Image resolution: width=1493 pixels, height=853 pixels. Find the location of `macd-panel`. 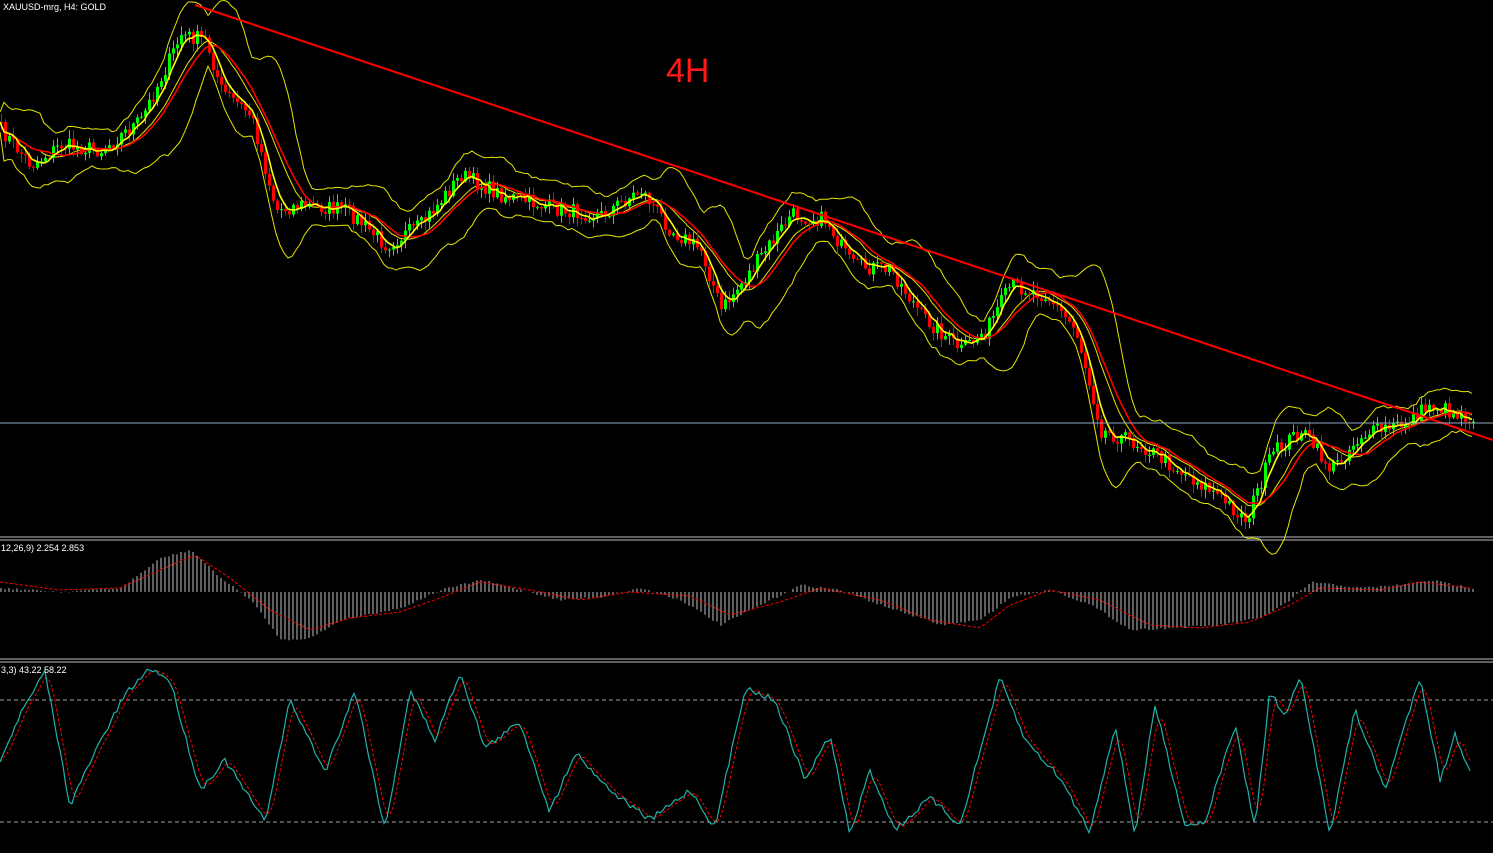

macd-panel is located at coordinates (737, 595).